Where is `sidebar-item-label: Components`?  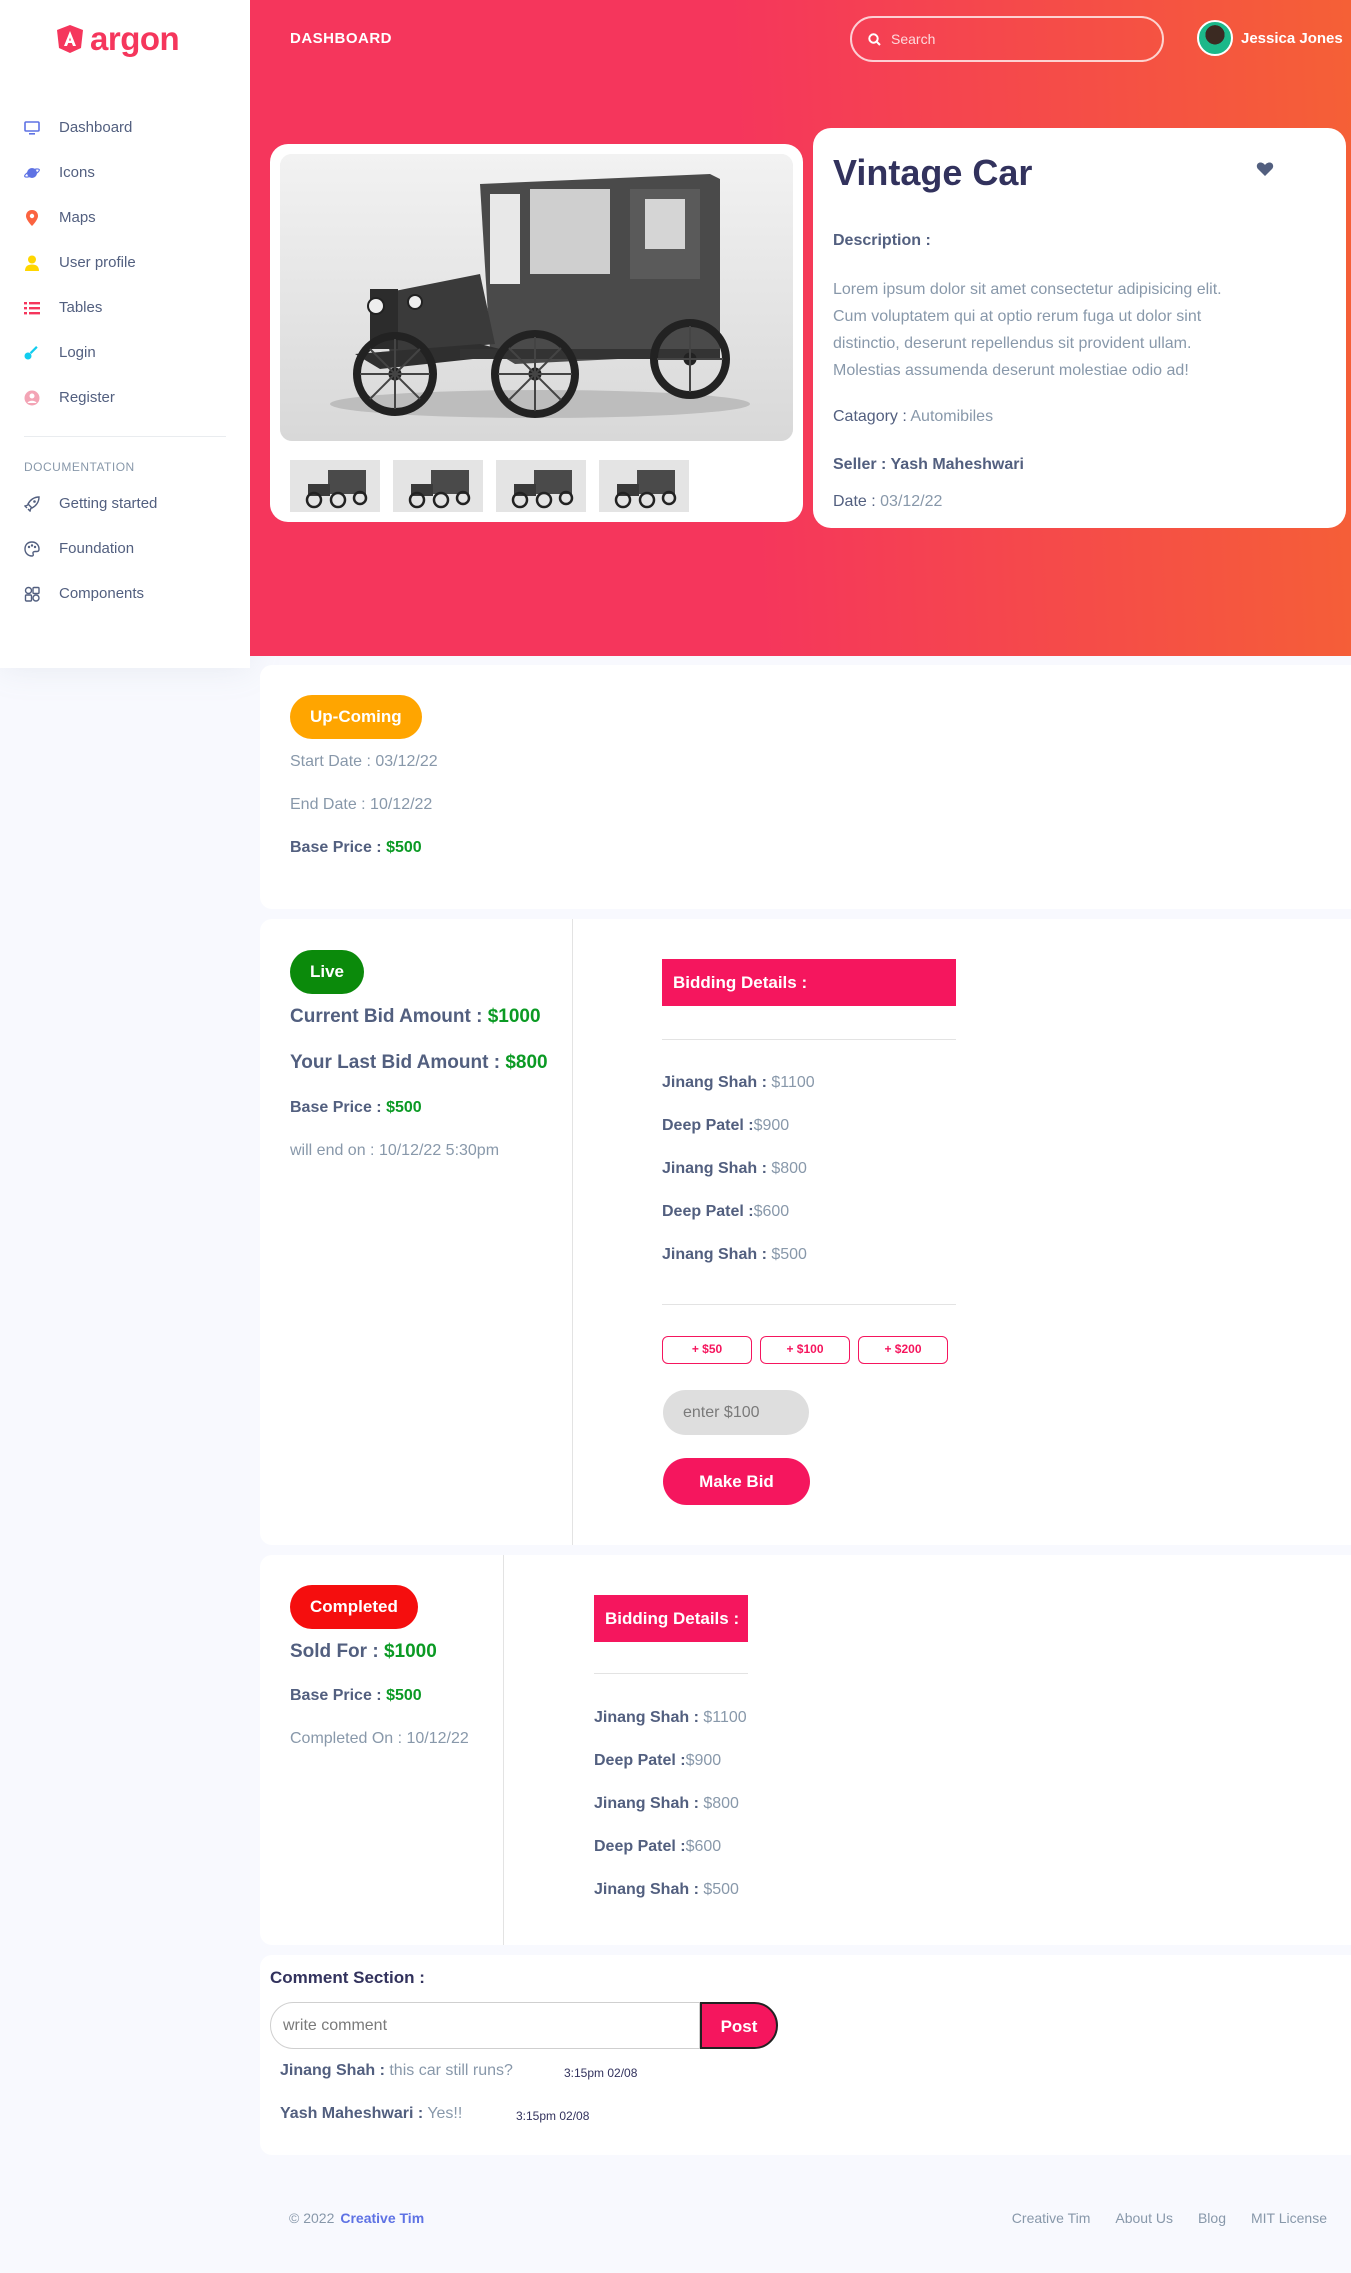 sidebar-item-label: Components is located at coordinates (102, 593).